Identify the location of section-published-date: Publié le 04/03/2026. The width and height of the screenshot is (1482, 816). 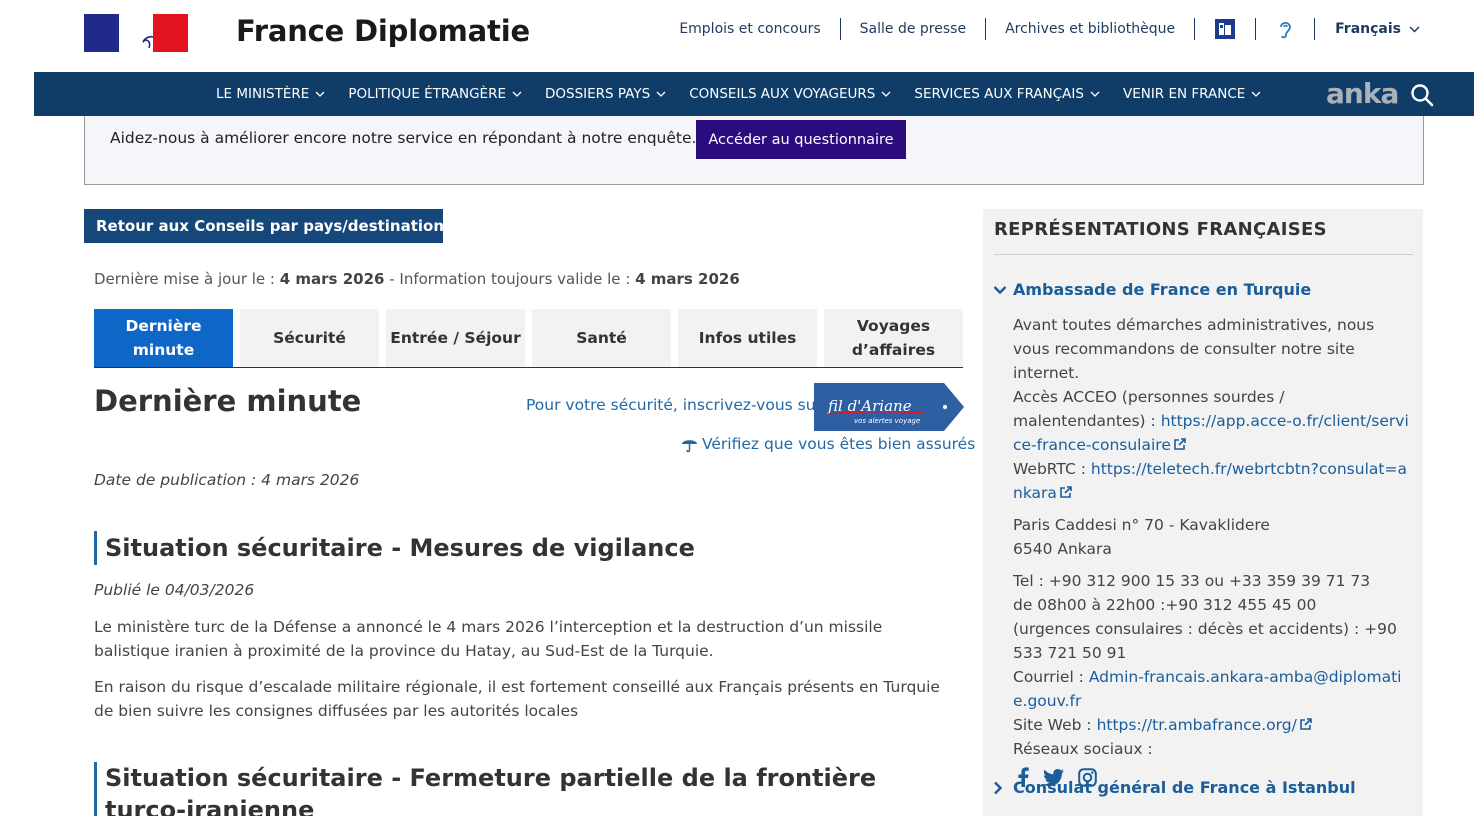
(174, 590).